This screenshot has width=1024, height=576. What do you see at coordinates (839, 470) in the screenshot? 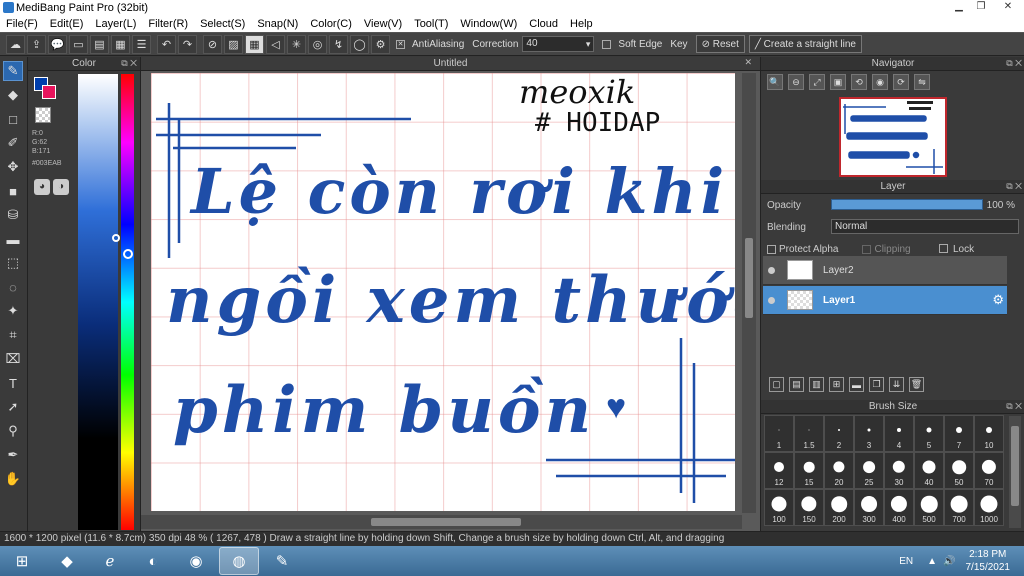
I see `brush-size-cell: 20` at bounding box center [839, 470].